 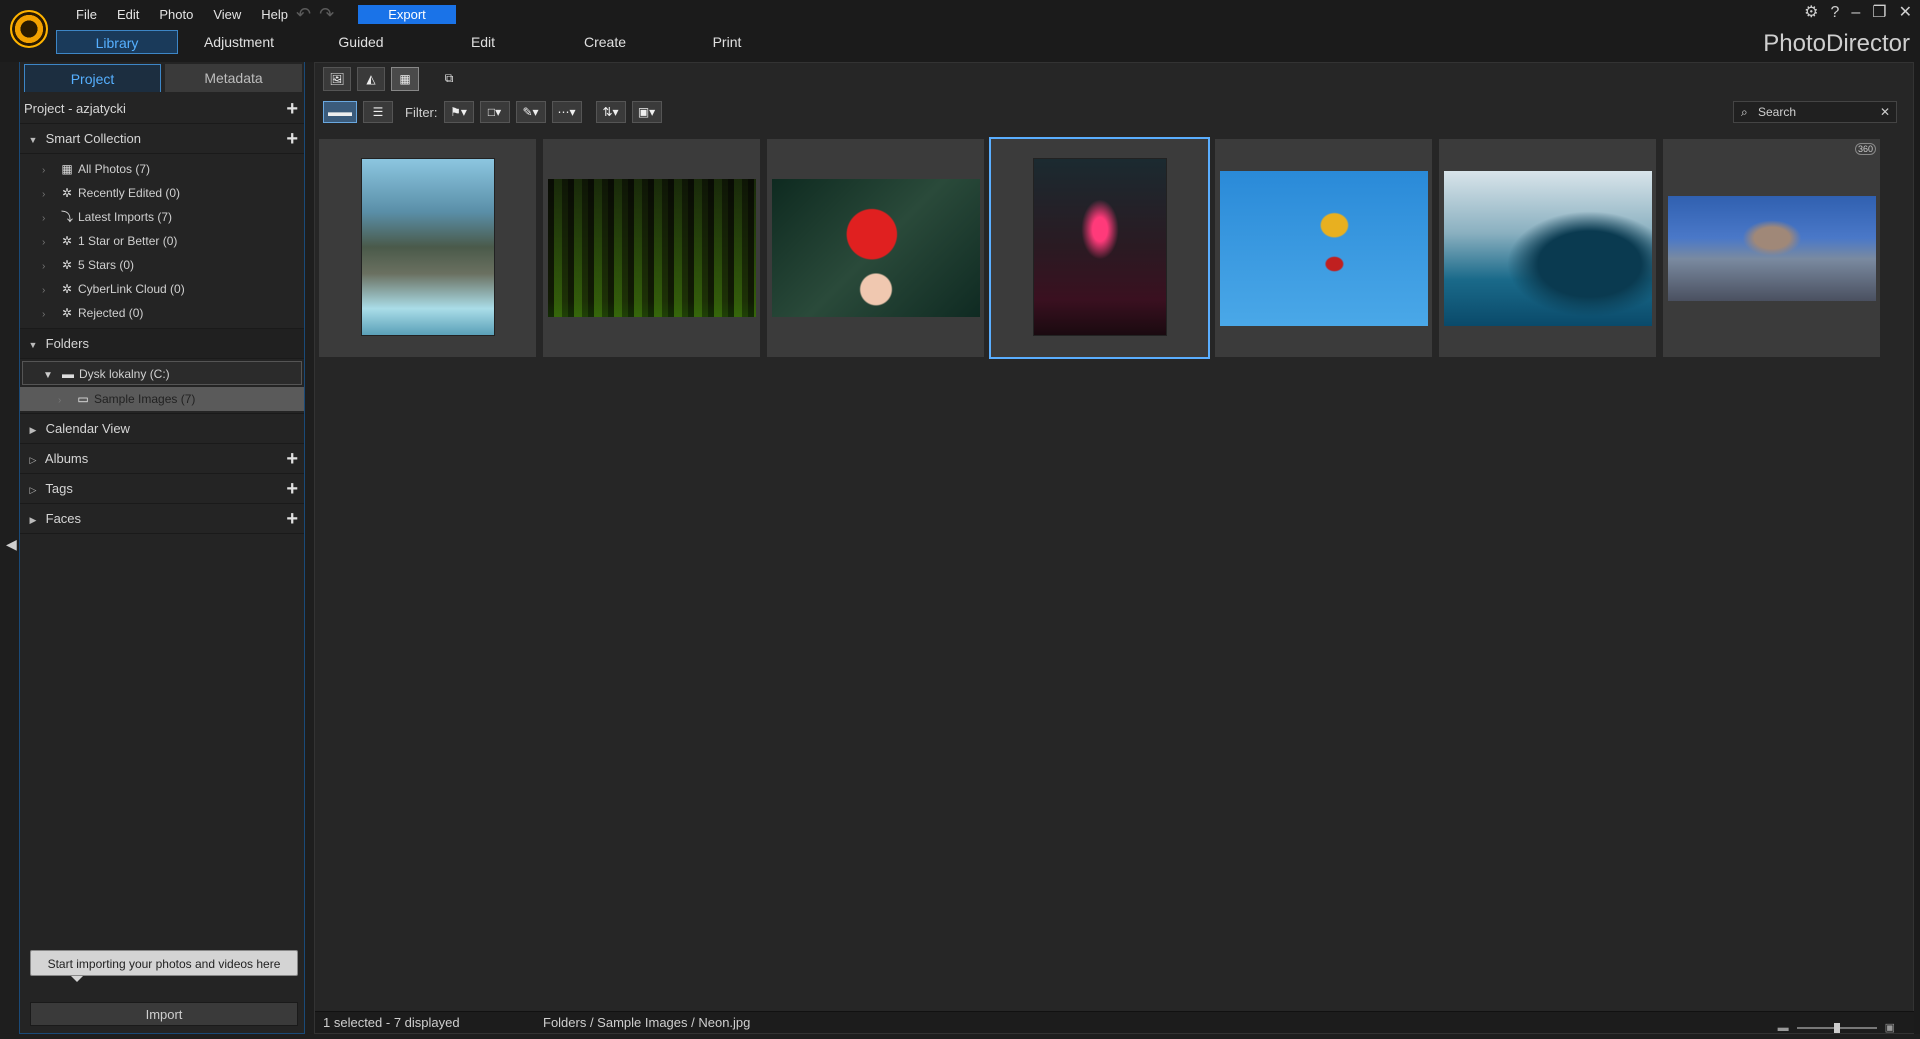 I want to click on tab-print: Print, so click(x=727, y=42).